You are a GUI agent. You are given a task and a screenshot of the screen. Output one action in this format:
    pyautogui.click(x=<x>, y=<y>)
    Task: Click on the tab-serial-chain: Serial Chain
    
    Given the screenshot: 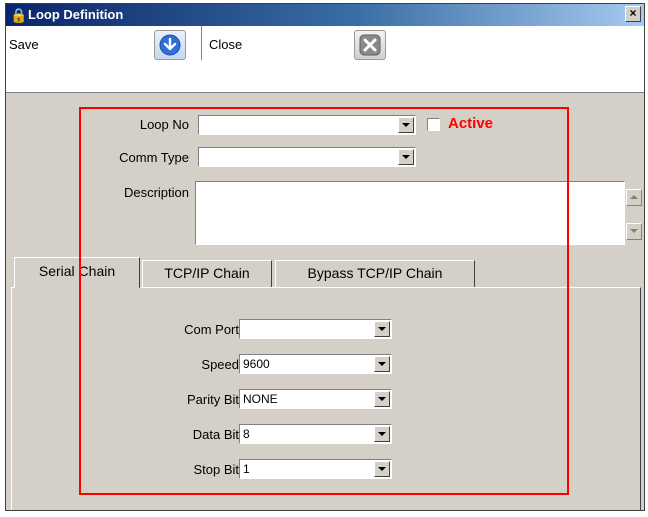 What is the action you would take?
    pyautogui.click(x=77, y=272)
    